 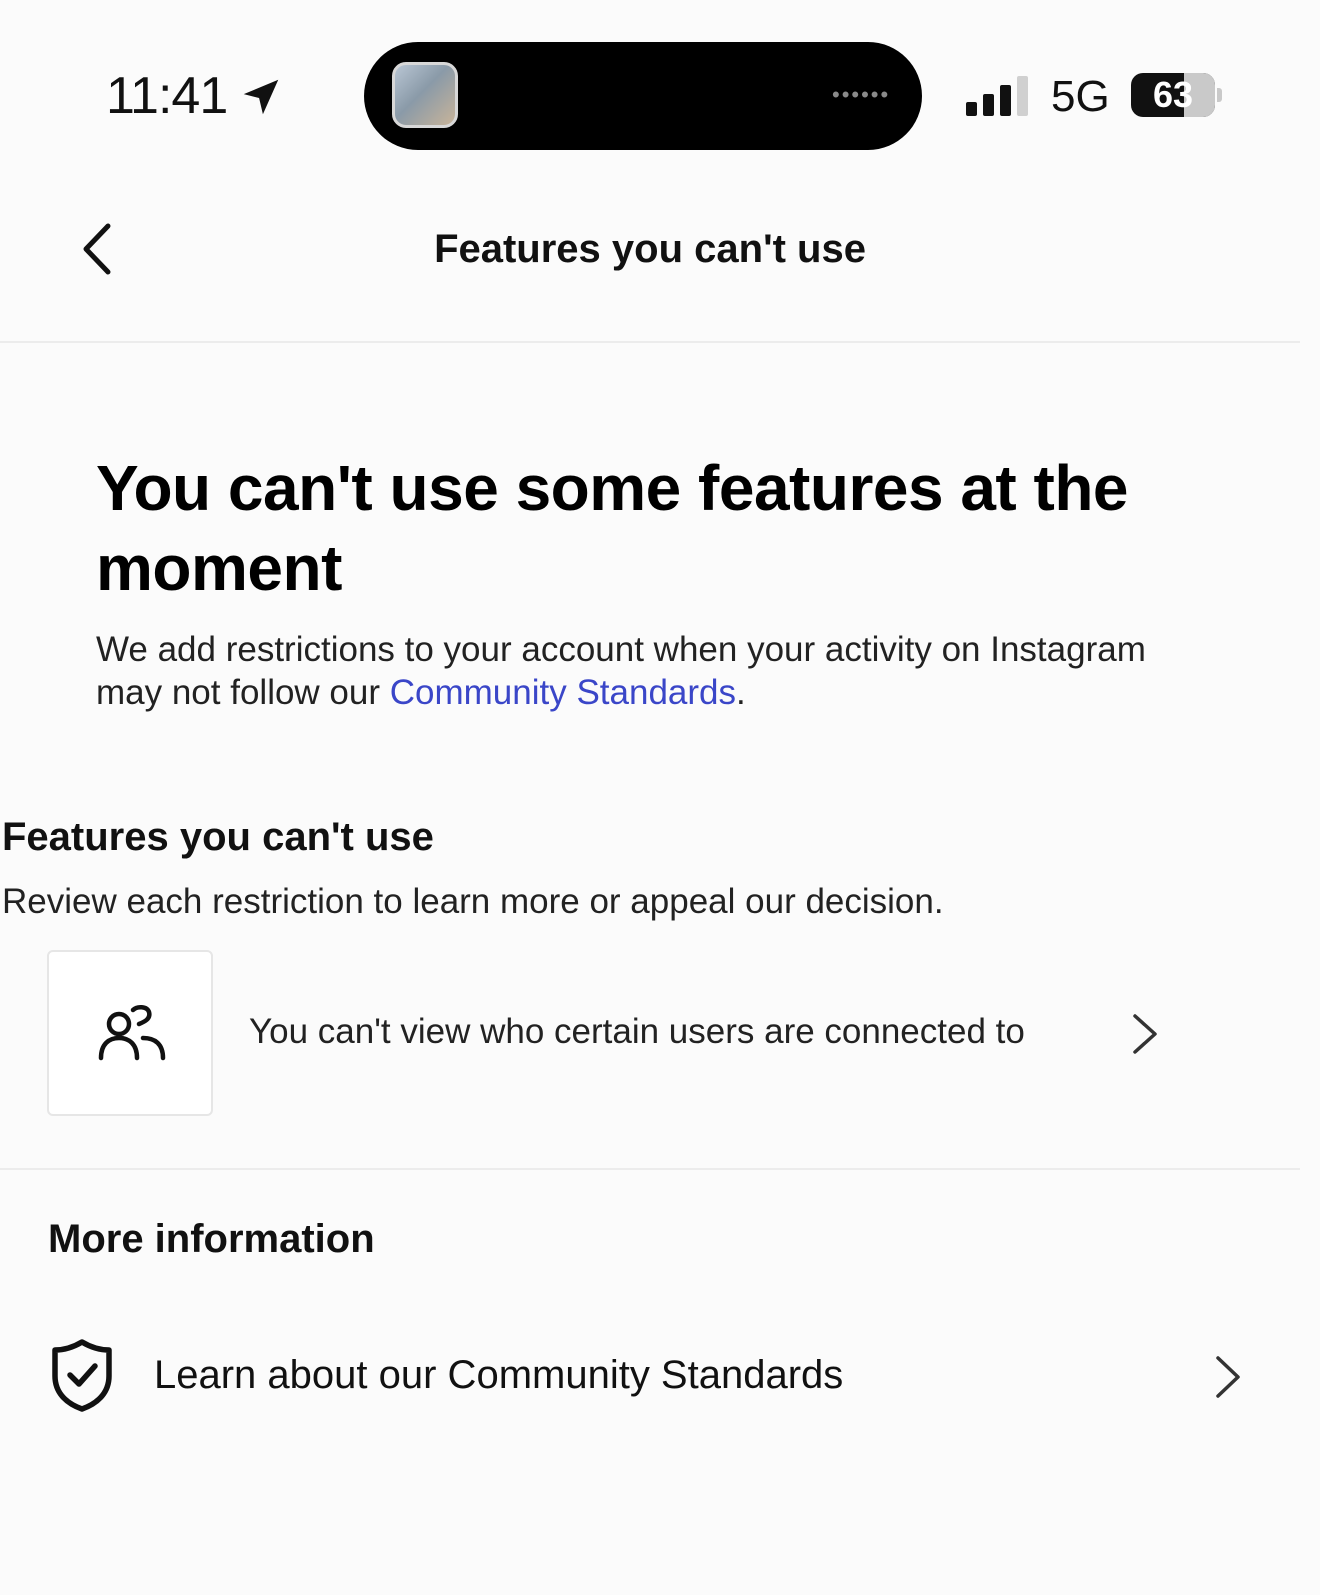 I want to click on learn-community-standards-item: Learn about our Community Standards, so click(x=650, y=1378).